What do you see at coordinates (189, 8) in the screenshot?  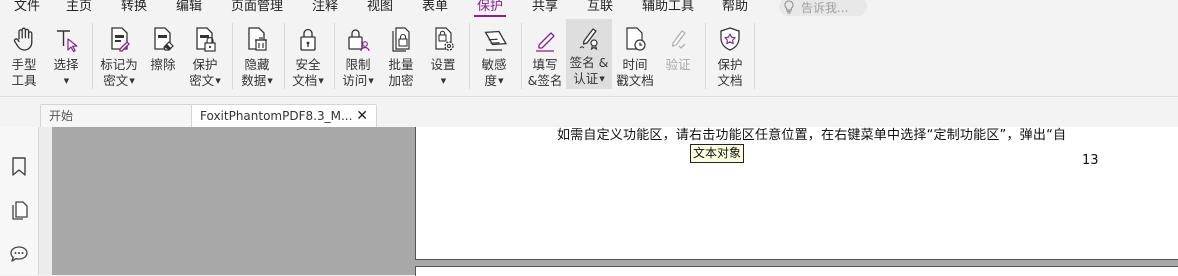 I see `menu-edit: 编辑` at bounding box center [189, 8].